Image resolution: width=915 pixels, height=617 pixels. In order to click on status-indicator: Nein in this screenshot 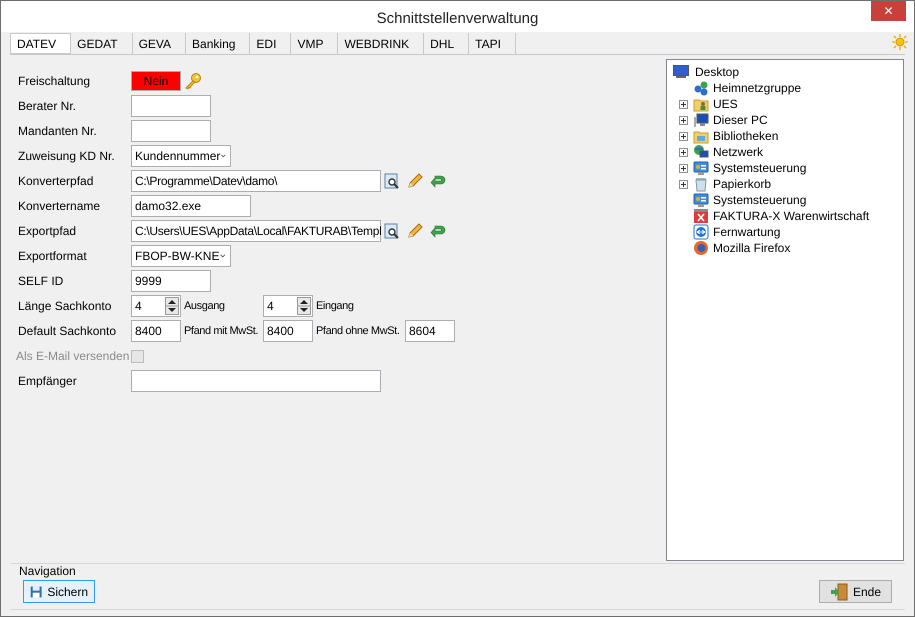, I will do `click(156, 81)`.